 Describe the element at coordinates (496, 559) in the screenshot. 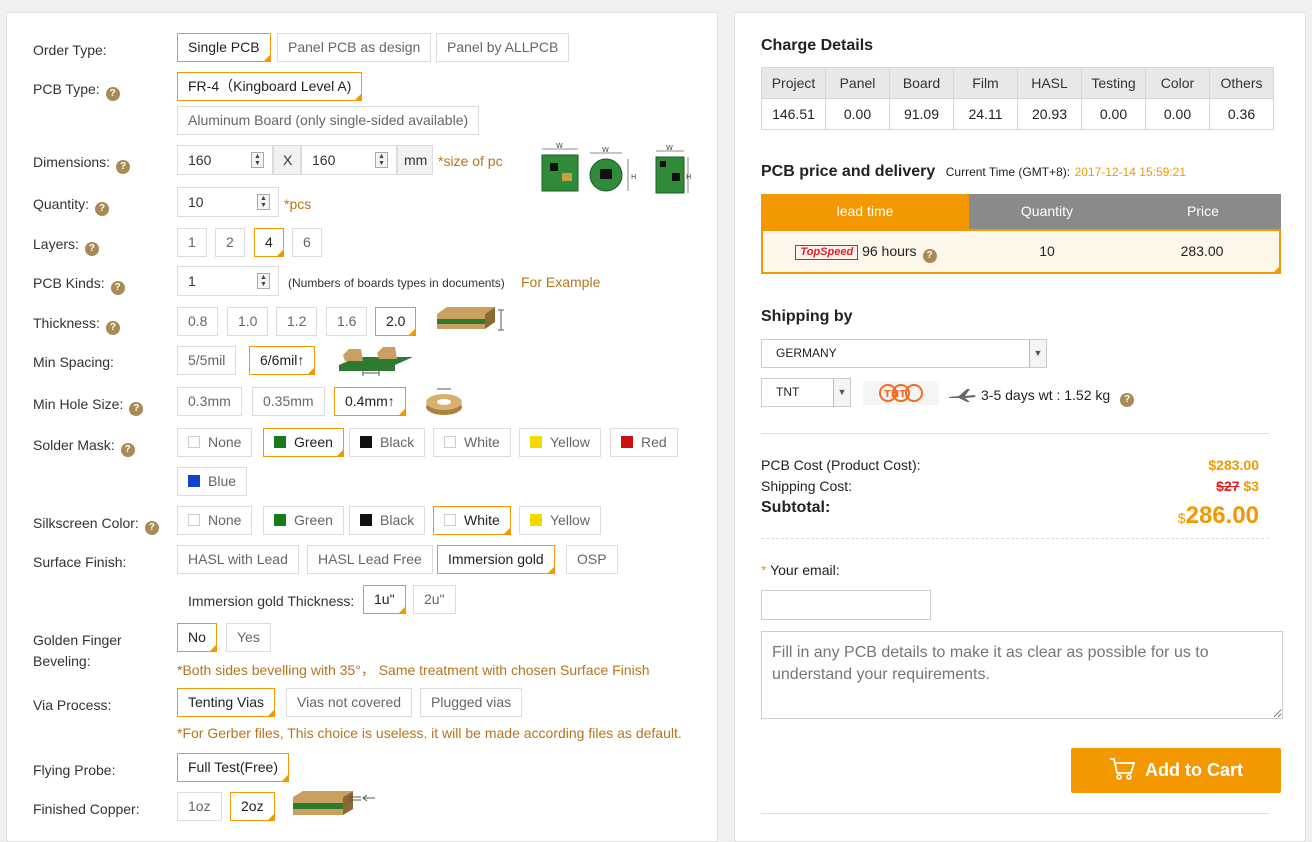

I see `surface-immersion-gold: Immersion gold` at that location.